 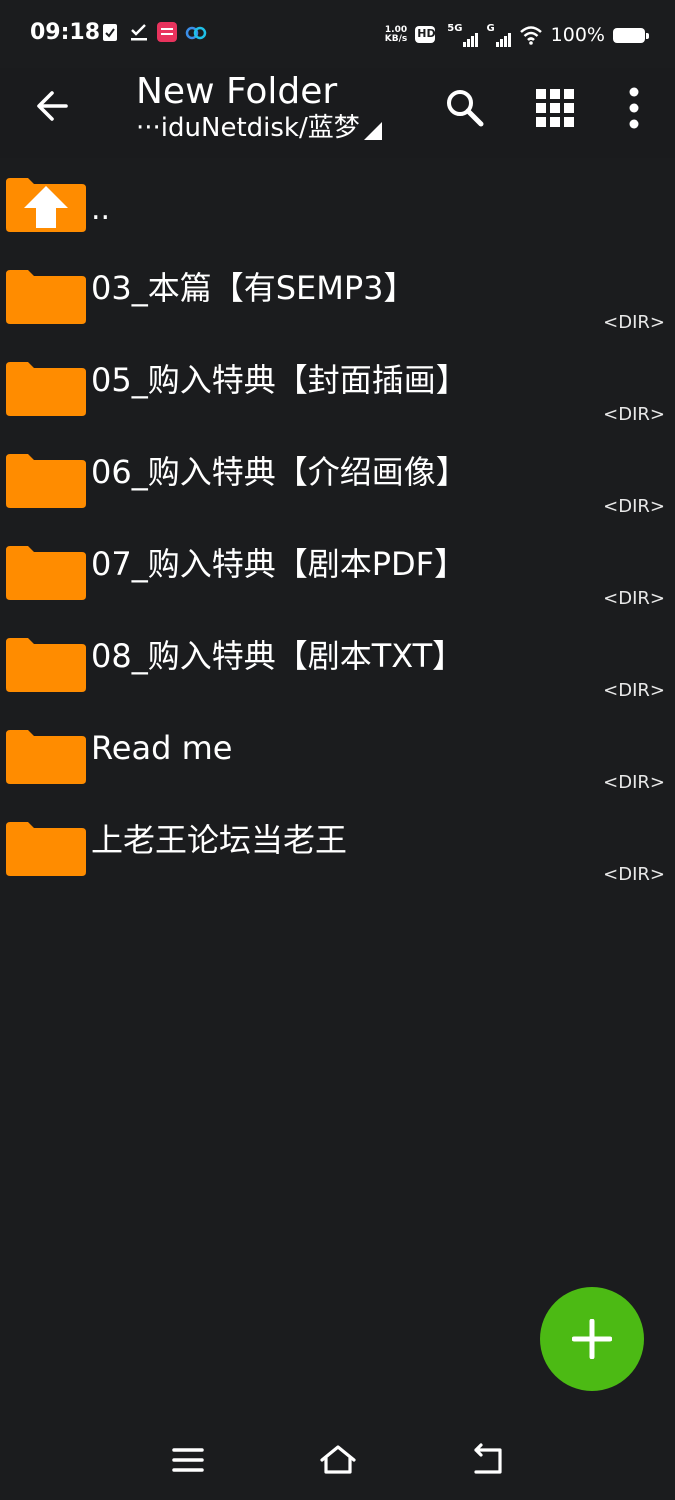 I want to click on folder-row: 07_购入特典【剧本PDF】 <DIR>, so click(x=337, y=572).